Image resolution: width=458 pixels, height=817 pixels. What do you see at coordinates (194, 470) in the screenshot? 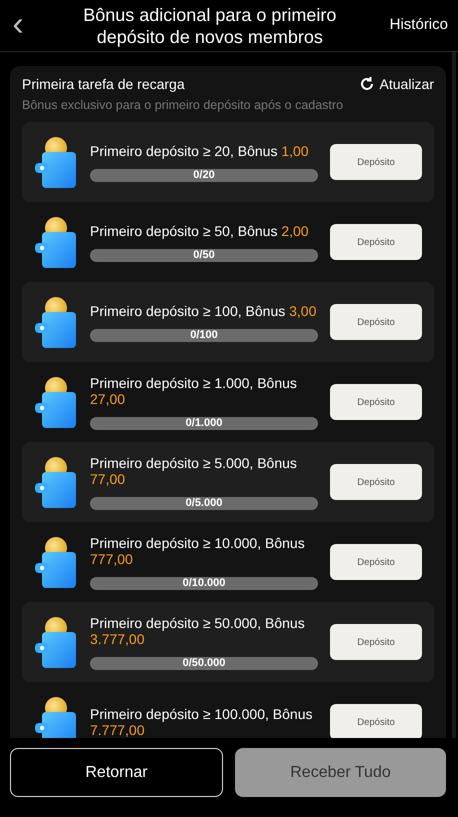
I see `task-label: Primeiro depósito ≥ 5.000, Bônus 77,00` at bounding box center [194, 470].